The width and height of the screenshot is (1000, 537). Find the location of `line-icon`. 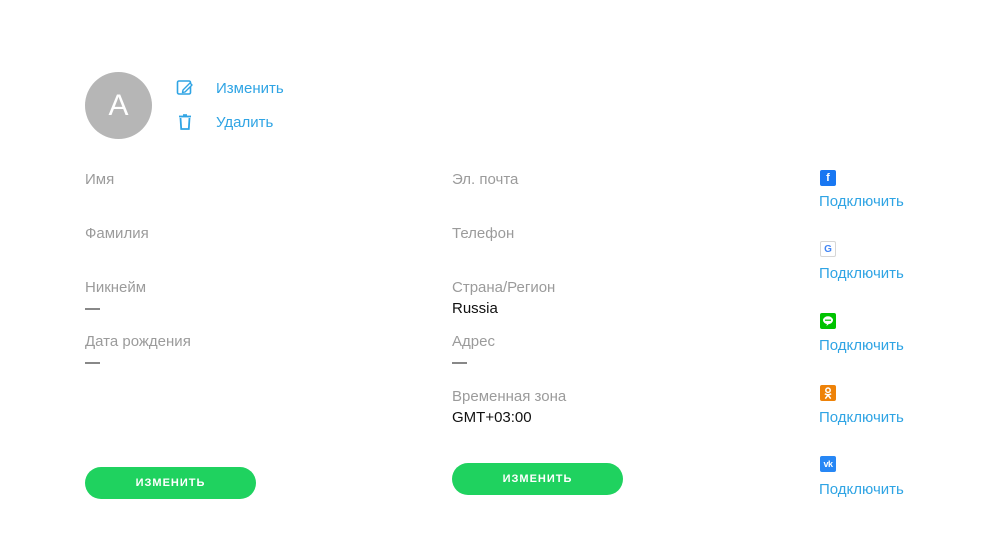

line-icon is located at coordinates (828, 321).